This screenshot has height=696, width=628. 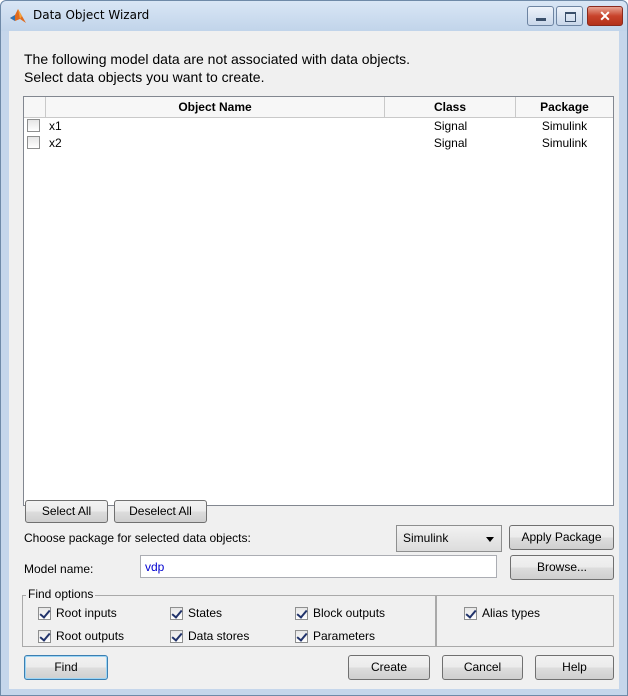 I want to click on table-header: Object Name Class Package, so click(x=318, y=107).